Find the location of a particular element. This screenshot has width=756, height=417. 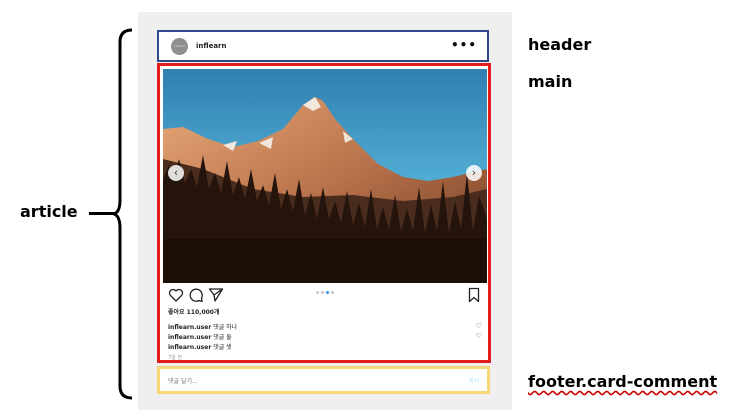

comment-text: 댓글 하나 is located at coordinates (224, 327).